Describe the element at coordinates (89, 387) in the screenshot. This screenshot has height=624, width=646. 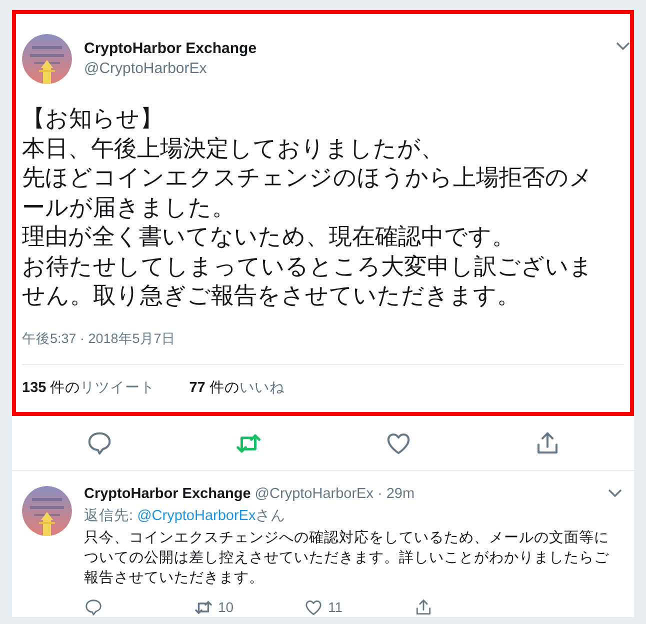
I see `stat-link: 135 件の リツイート` at that location.